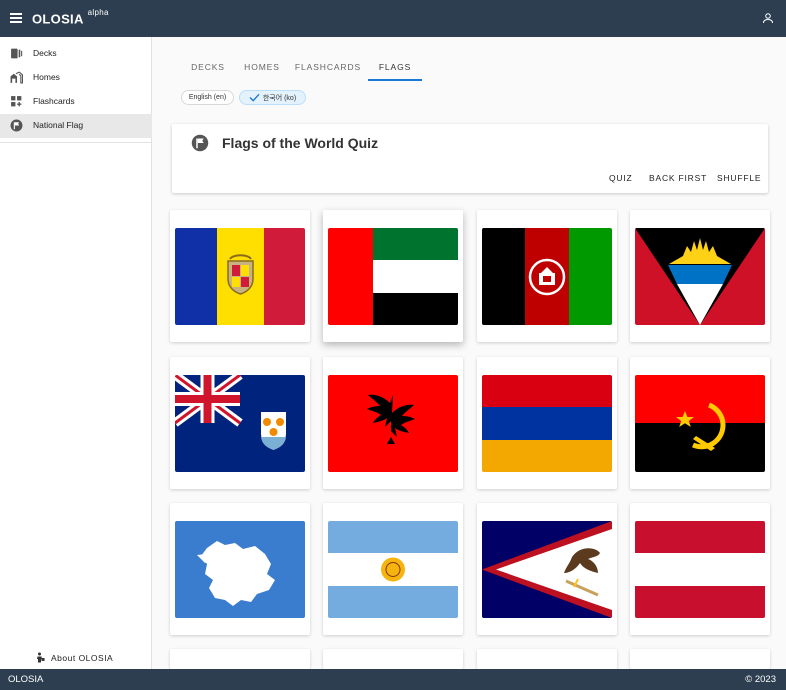 The height and width of the screenshot is (690, 786). I want to click on flag-card-argentina, so click(393, 569).